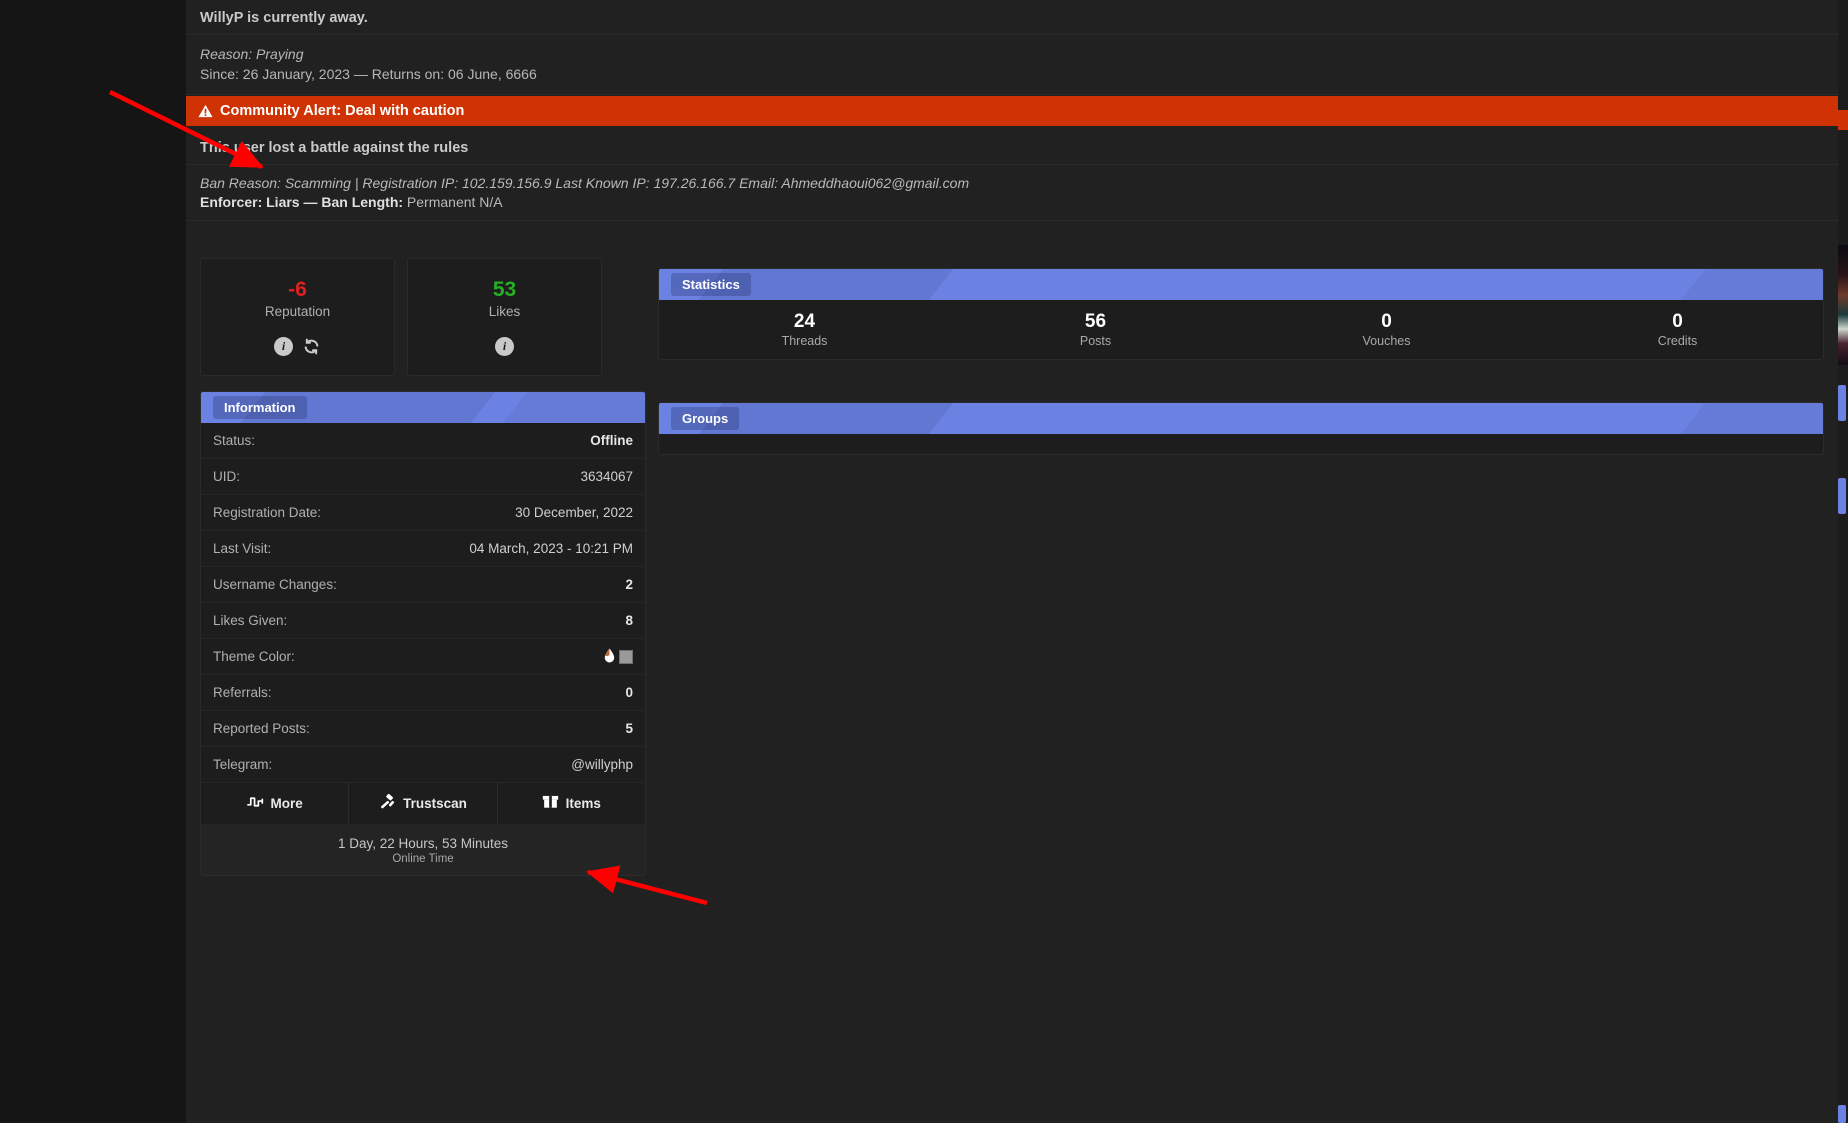 The width and height of the screenshot is (1848, 1123). I want to click on community-alert-text: Community Alert: Deal with caution, so click(342, 111).